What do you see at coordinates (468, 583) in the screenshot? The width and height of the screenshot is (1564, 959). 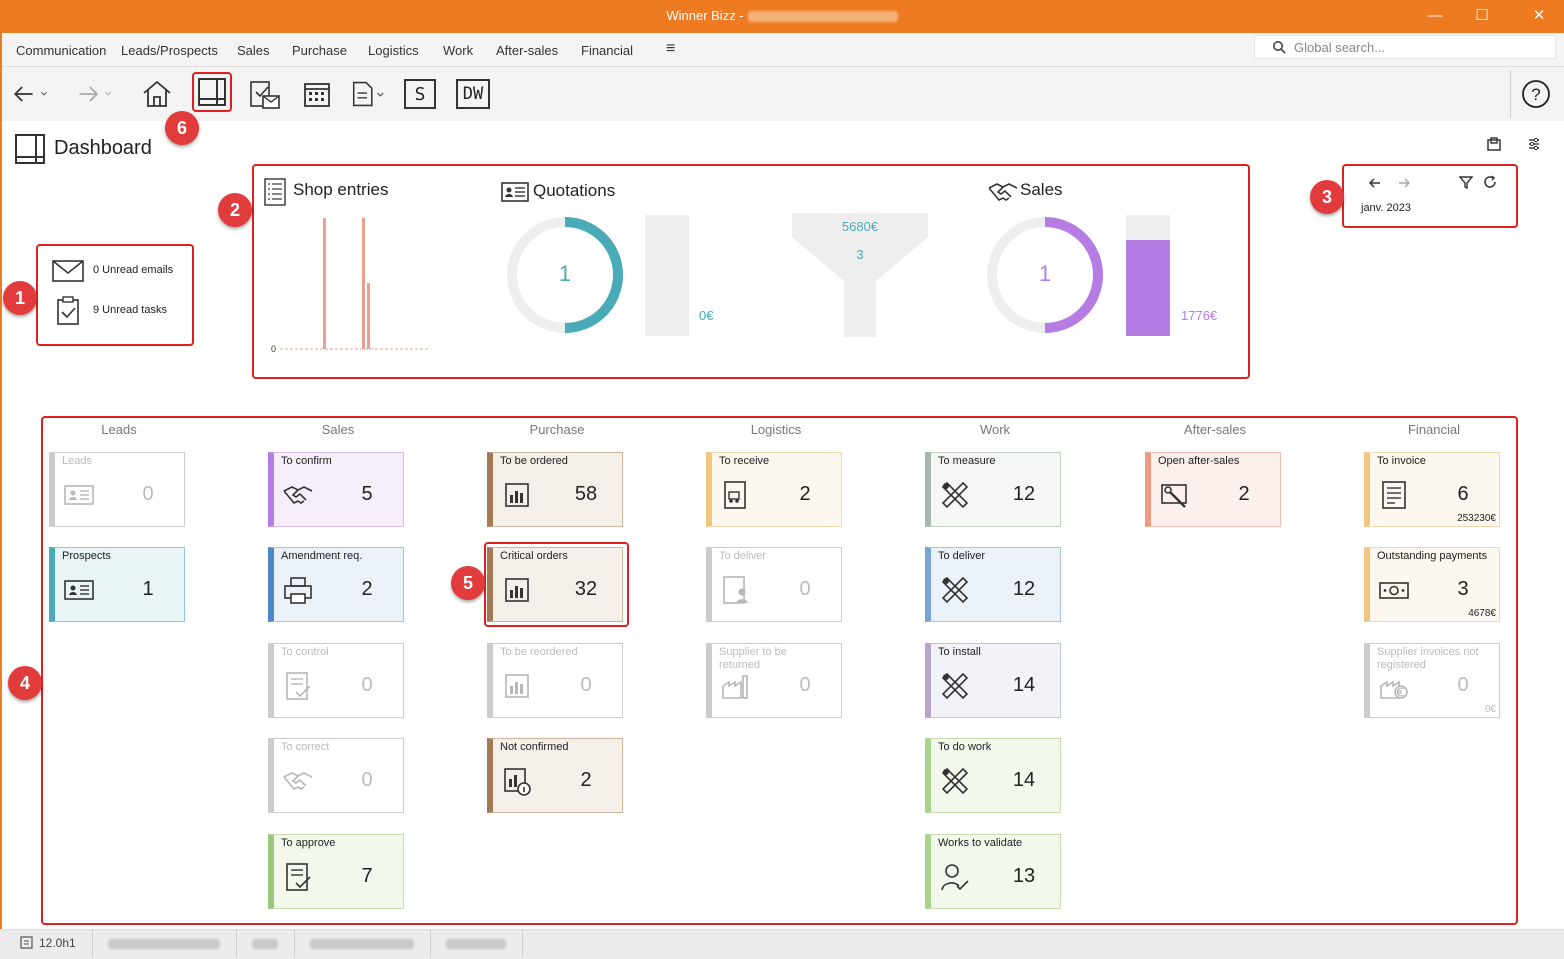 I see `callout-badge-5: 5` at bounding box center [468, 583].